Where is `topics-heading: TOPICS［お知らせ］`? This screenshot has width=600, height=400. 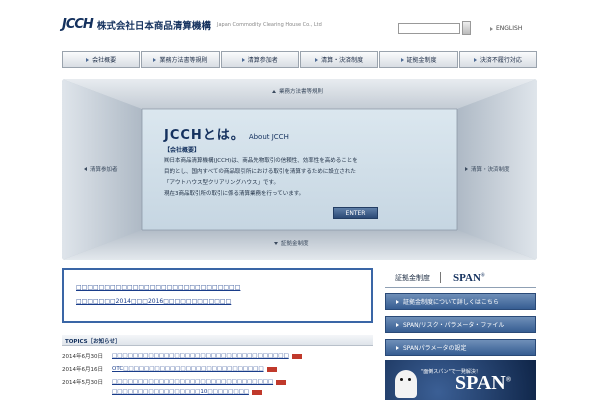 topics-heading: TOPICS［お知らせ］ is located at coordinates (217, 340).